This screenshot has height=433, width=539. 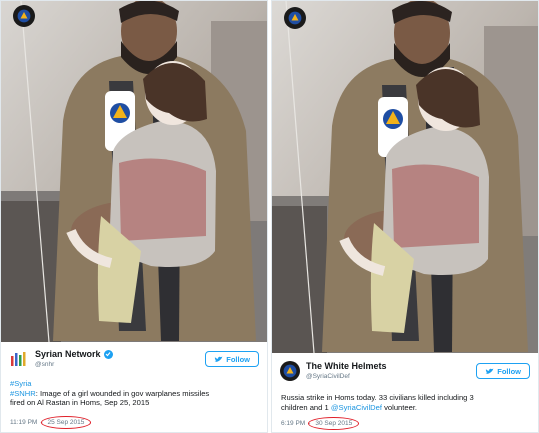 I want to click on hashtag-link: #Syria, so click(x=21, y=383).